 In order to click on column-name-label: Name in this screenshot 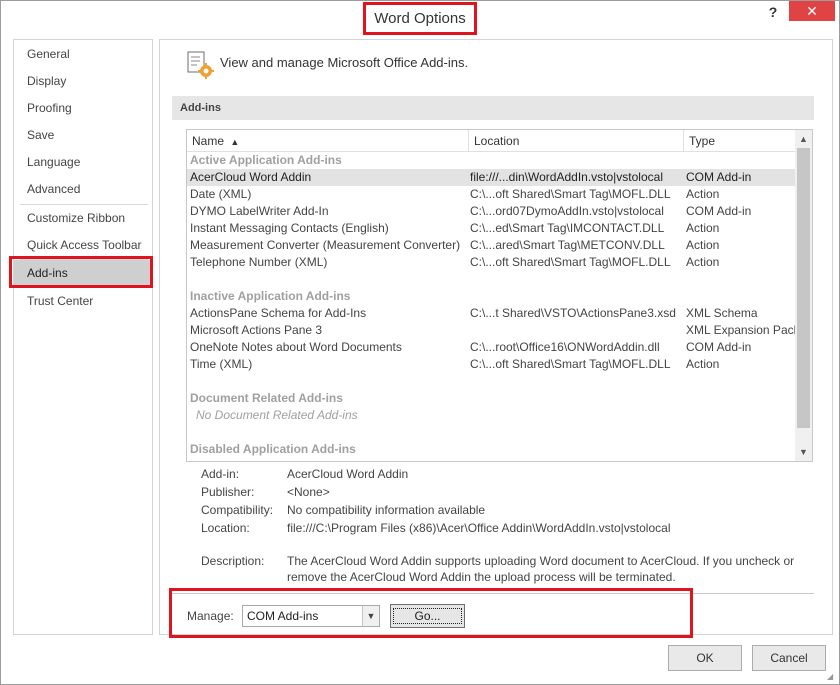, I will do `click(208, 141)`.